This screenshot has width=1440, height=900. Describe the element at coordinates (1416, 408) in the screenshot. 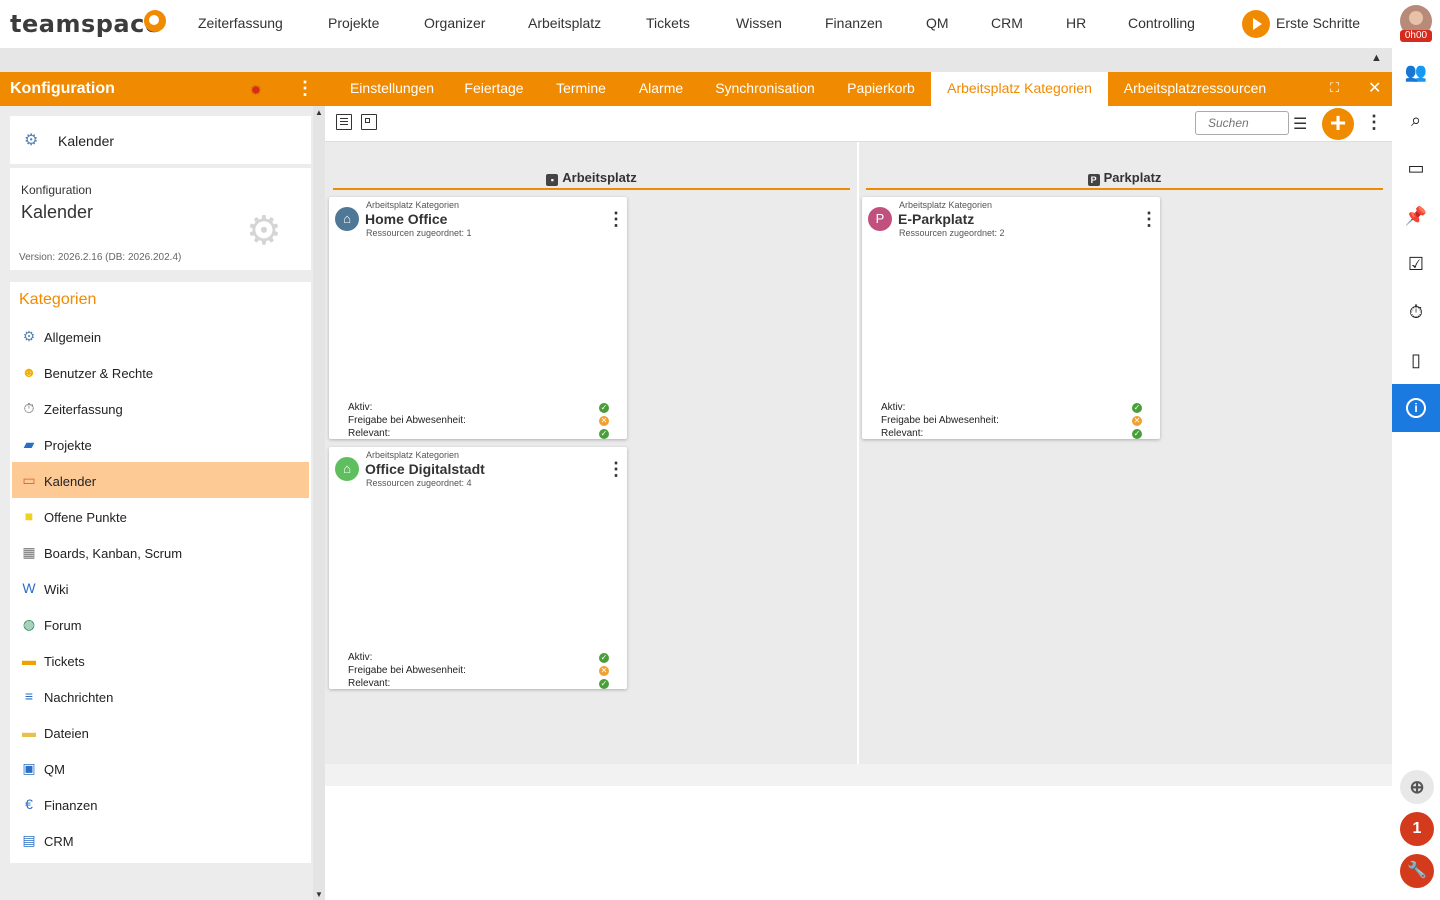

I see `info-button: i` at that location.